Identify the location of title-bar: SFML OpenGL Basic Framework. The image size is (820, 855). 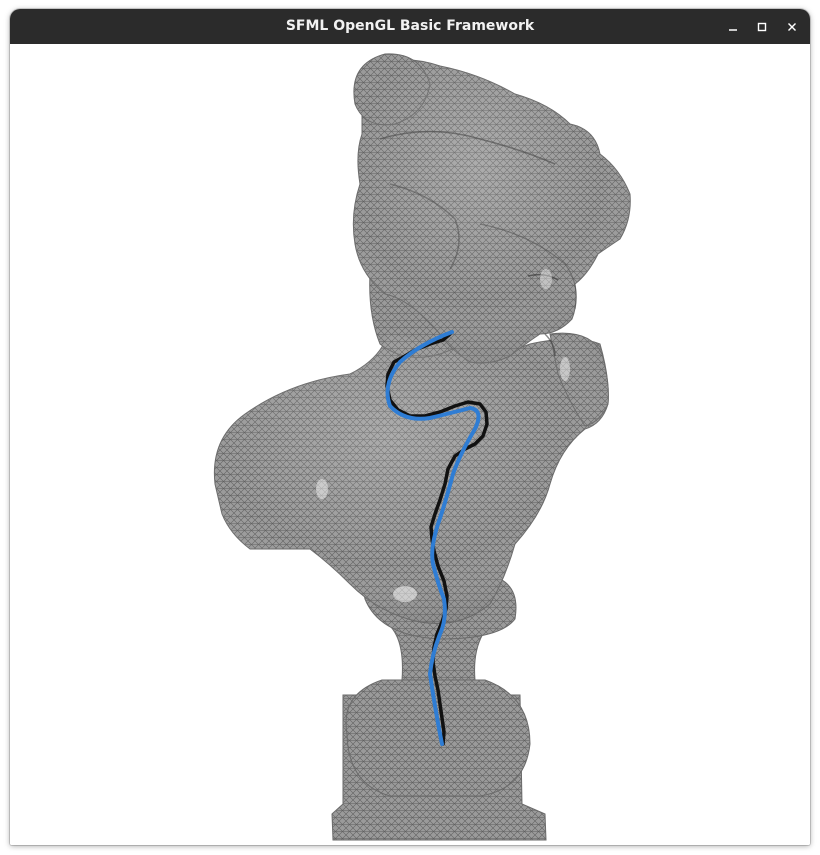
(410, 26).